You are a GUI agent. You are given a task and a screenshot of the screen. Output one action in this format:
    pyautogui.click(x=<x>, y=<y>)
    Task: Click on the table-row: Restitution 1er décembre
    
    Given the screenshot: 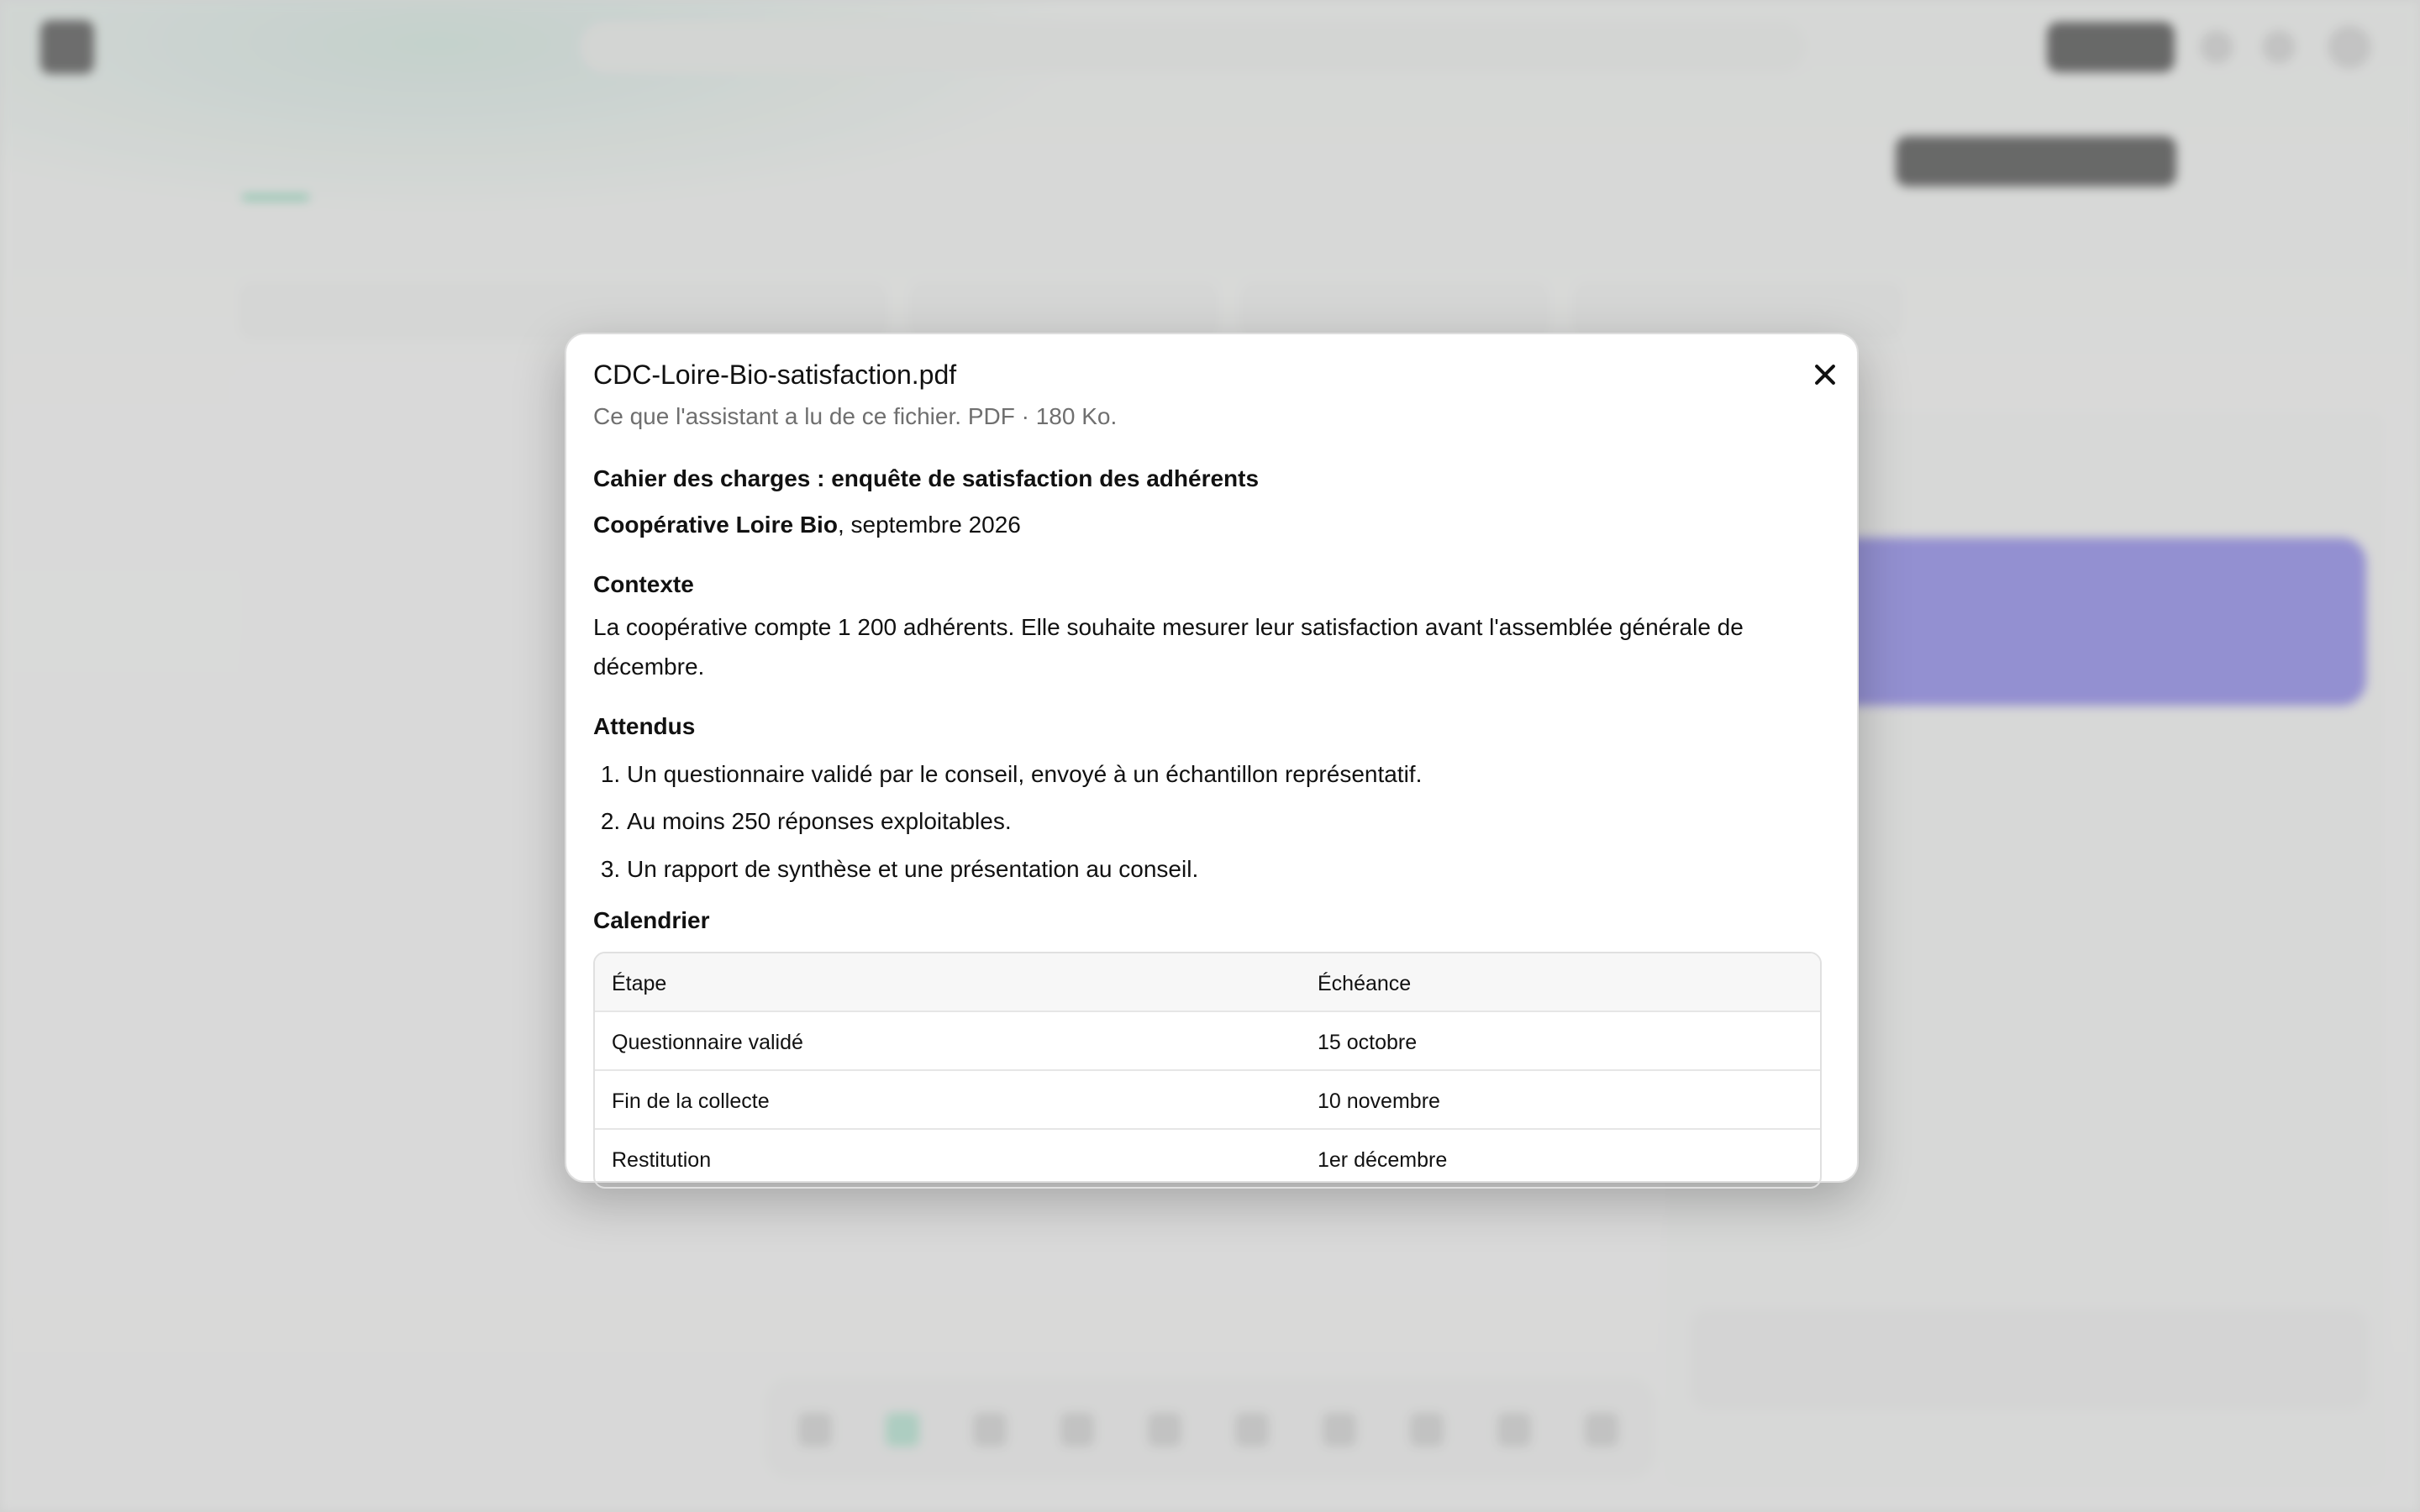 What is the action you would take?
    pyautogui.click(x=1207, y=1157)
    